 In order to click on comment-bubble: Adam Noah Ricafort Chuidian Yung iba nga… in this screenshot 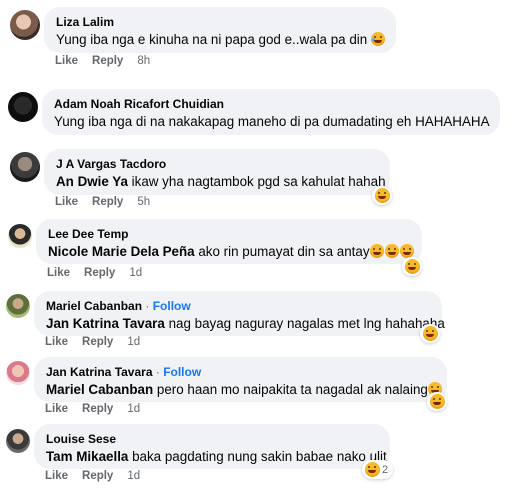, I will do `click(271, 112)`.